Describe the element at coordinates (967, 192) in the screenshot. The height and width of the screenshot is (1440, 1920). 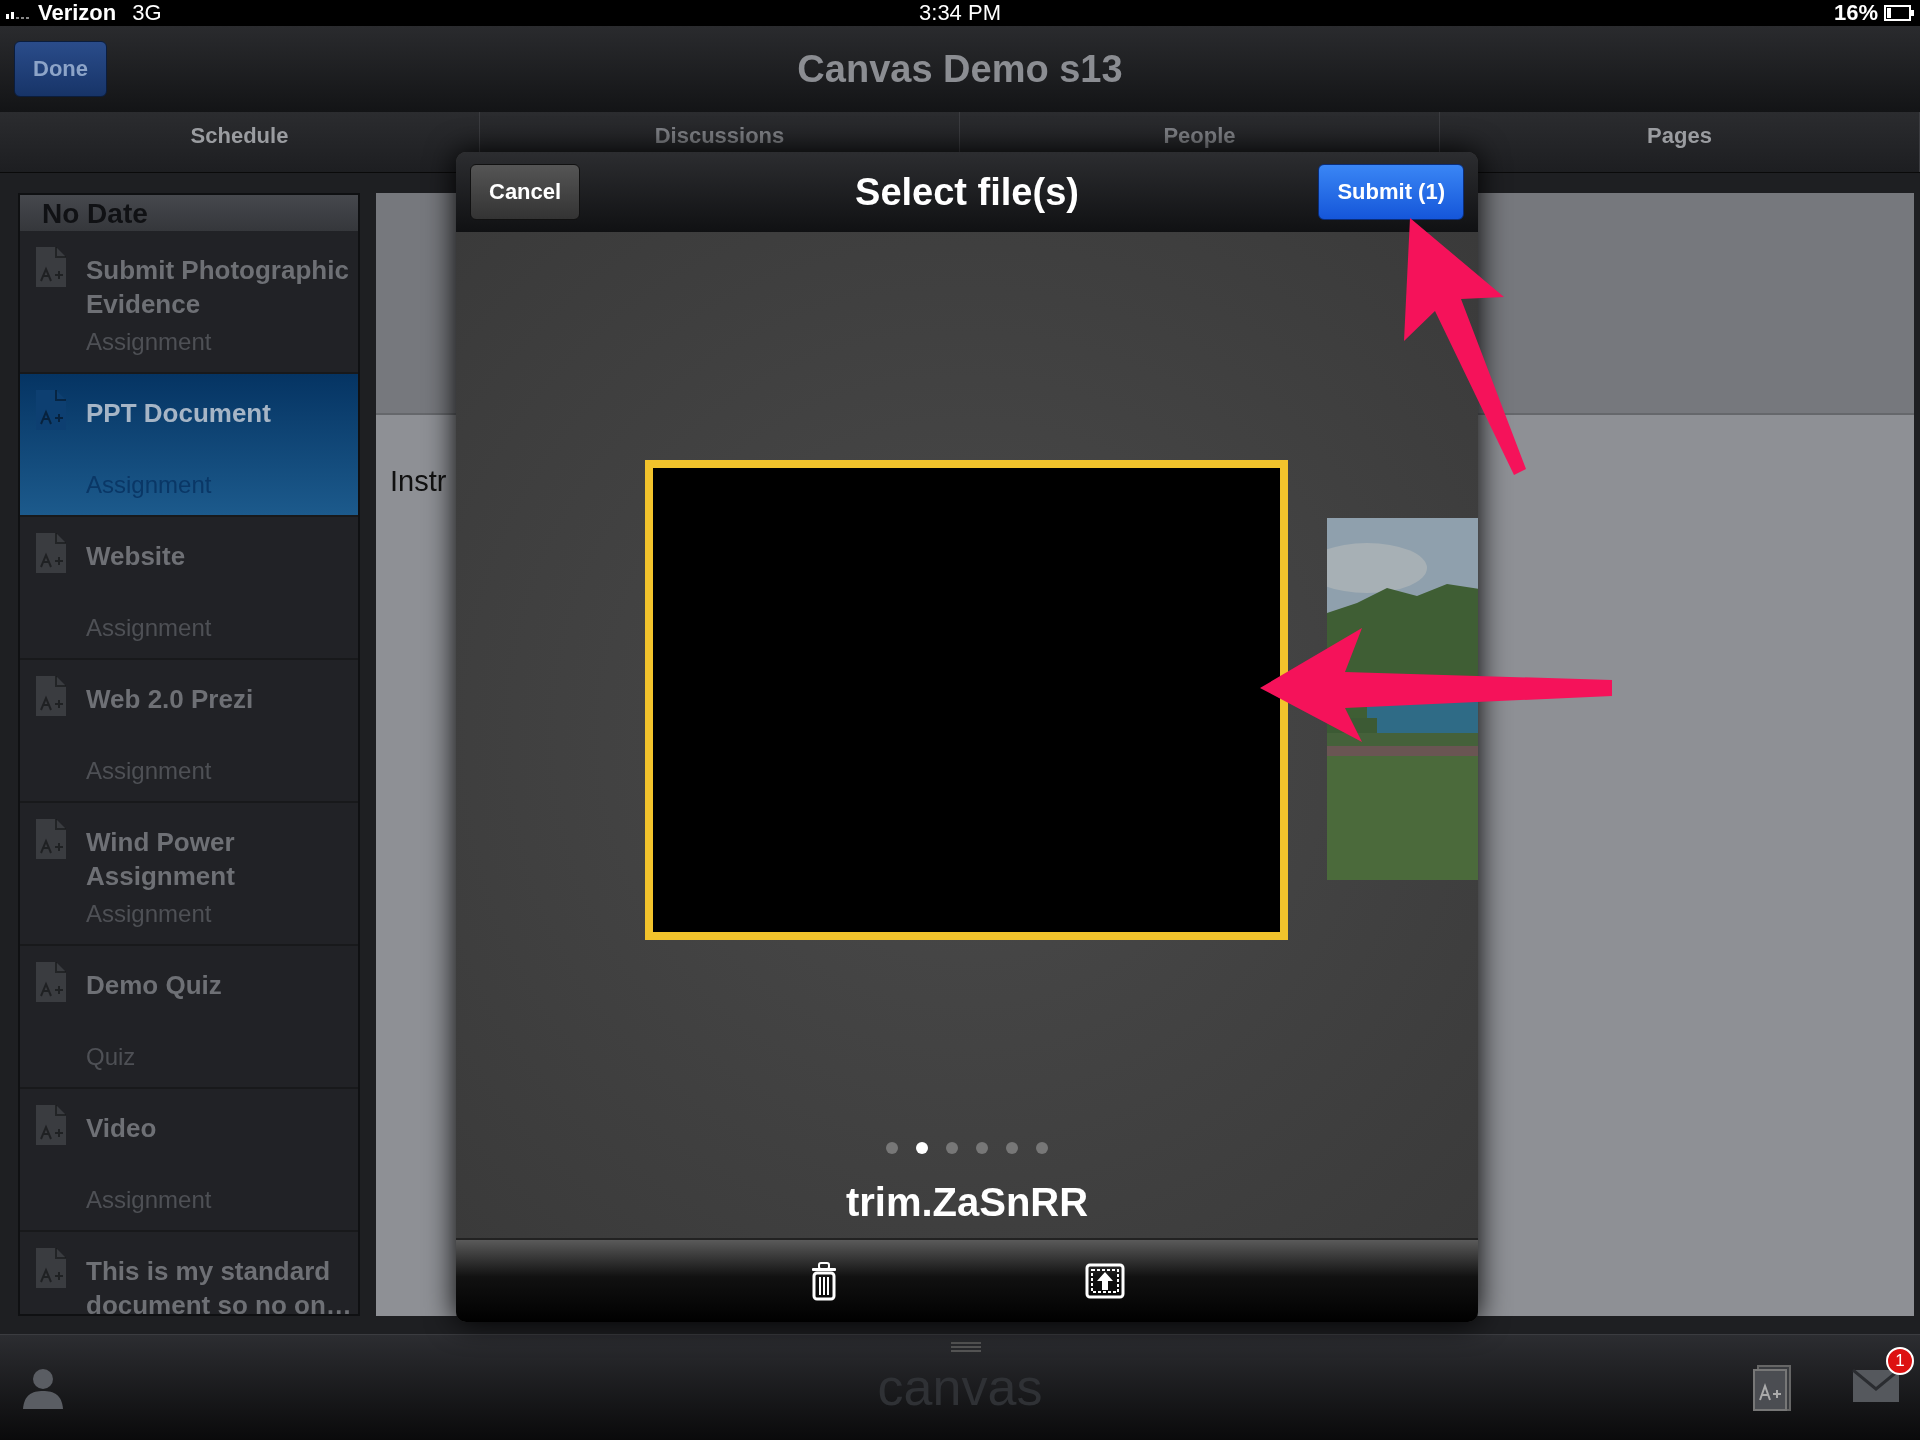
I see `dialog-title: Select file(s)` at that location.